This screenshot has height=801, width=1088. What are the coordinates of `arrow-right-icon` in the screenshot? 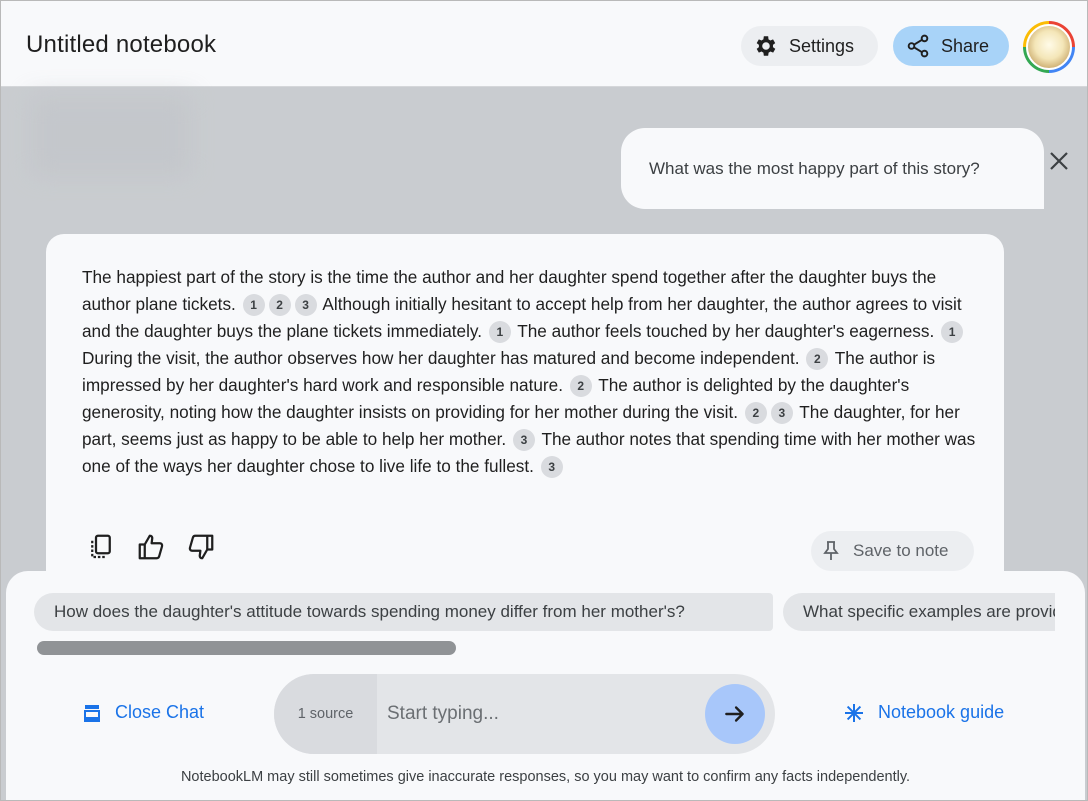 It's located at (734, 714).